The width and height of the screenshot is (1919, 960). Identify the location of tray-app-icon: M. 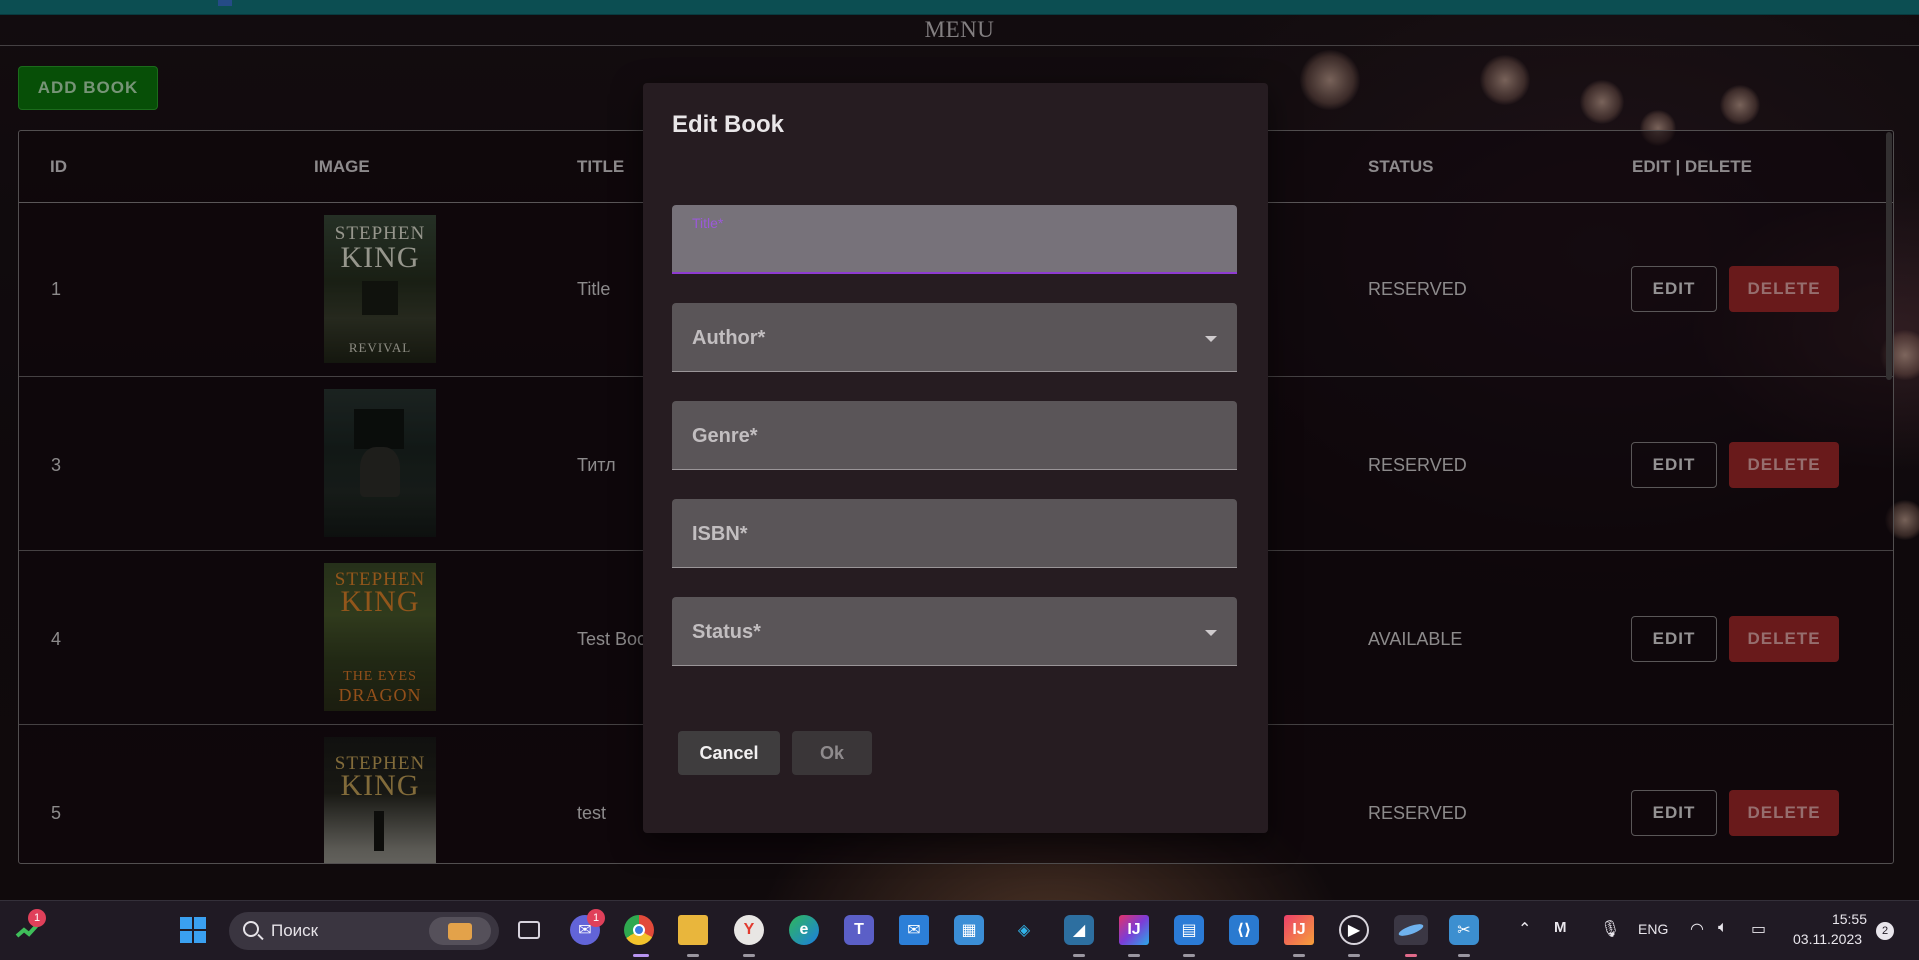
(1560, 927).